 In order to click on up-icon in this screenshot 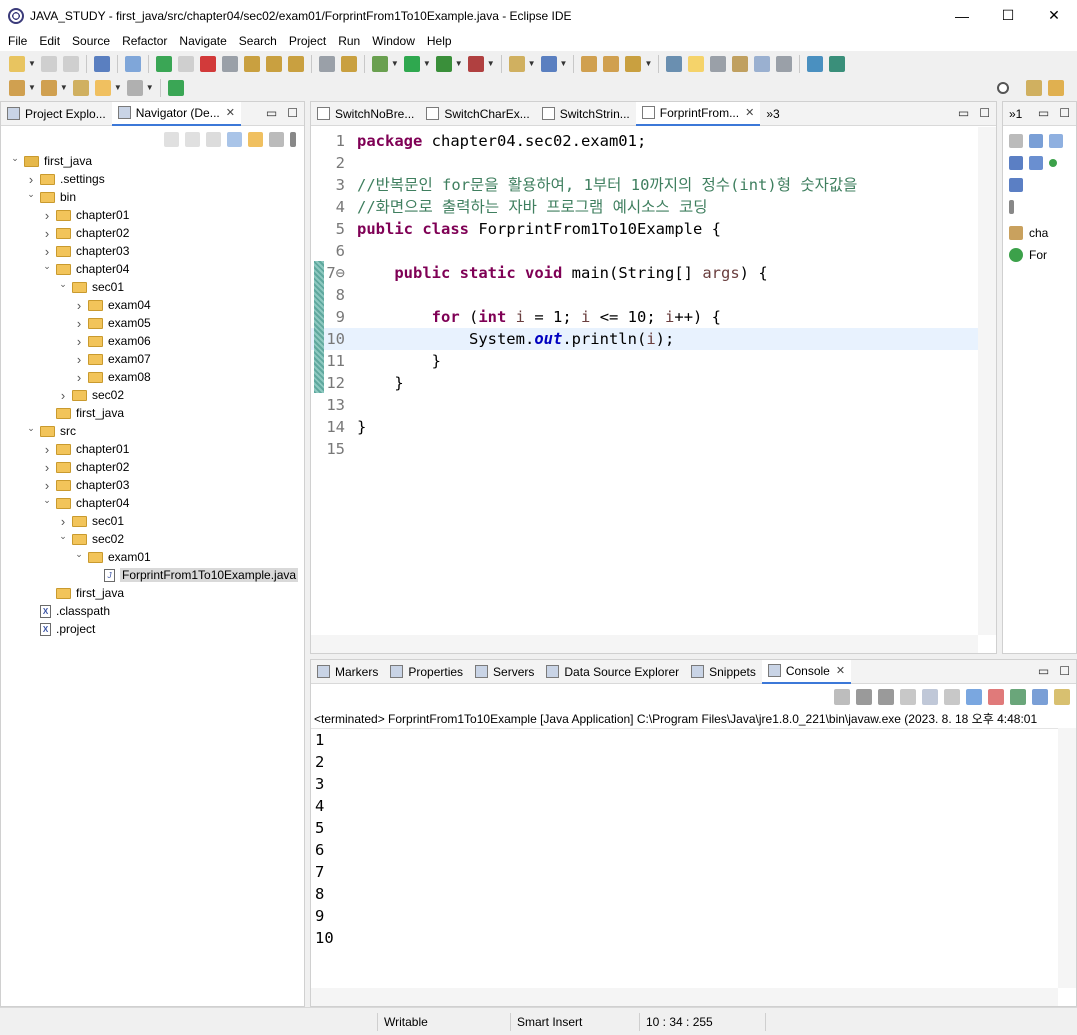, I will do `click(213, 139)`.